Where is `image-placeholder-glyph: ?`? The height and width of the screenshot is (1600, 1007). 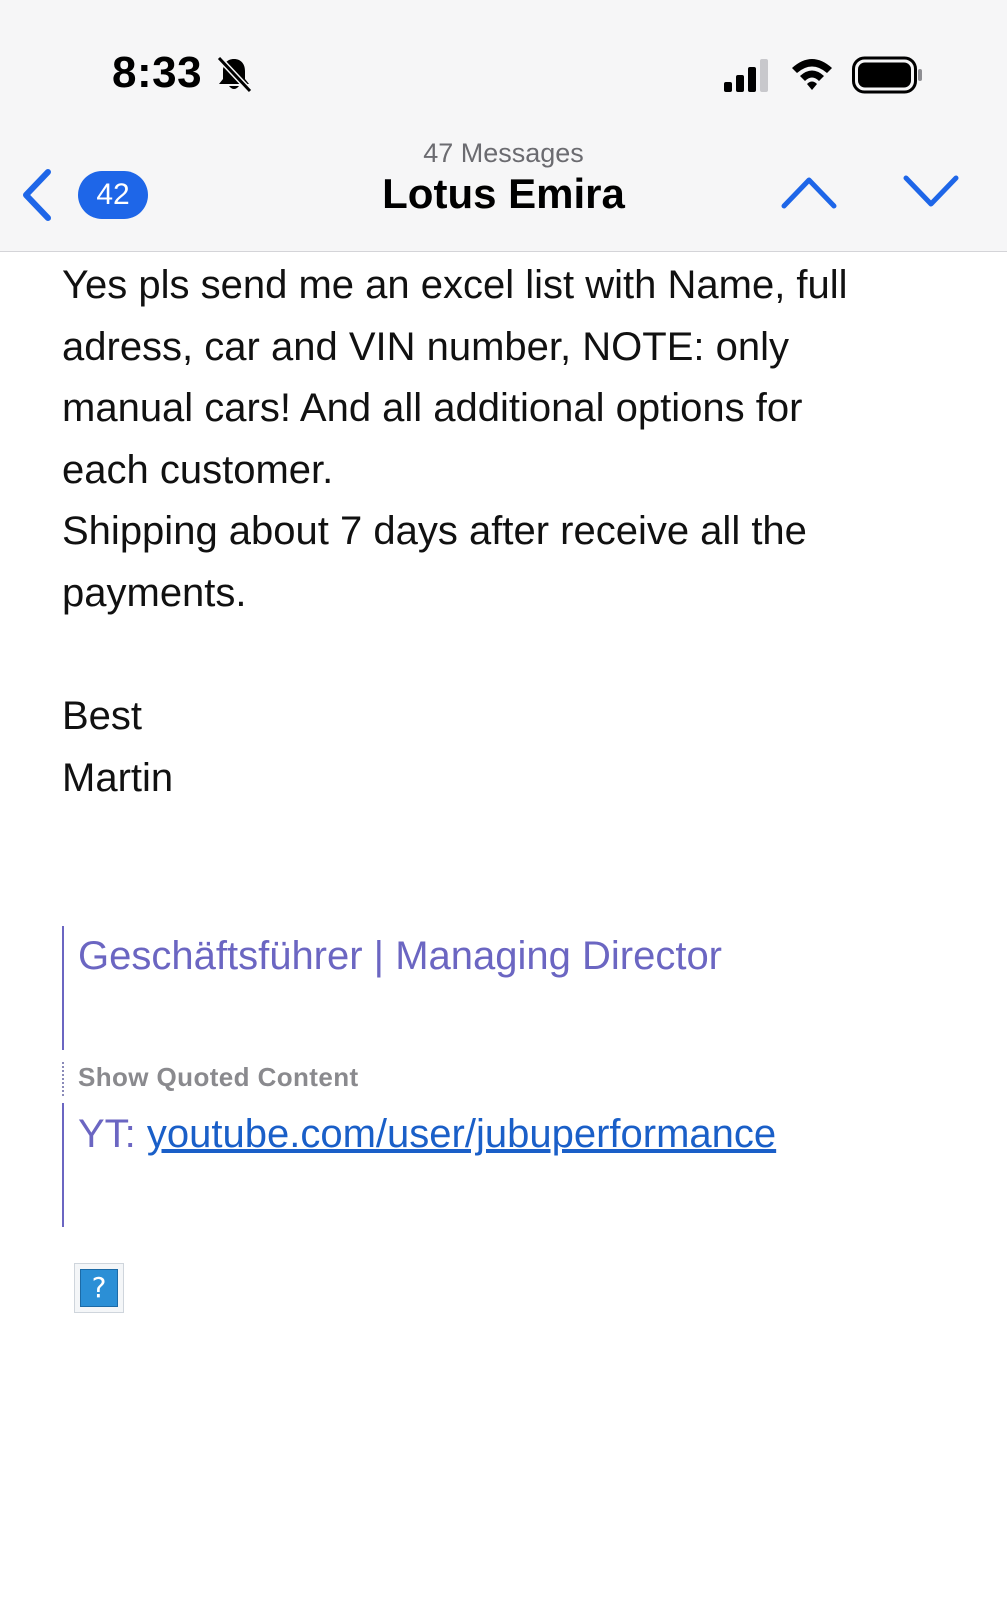
image-placeholder-glyph: ? is located at coordinates (99, 1288).